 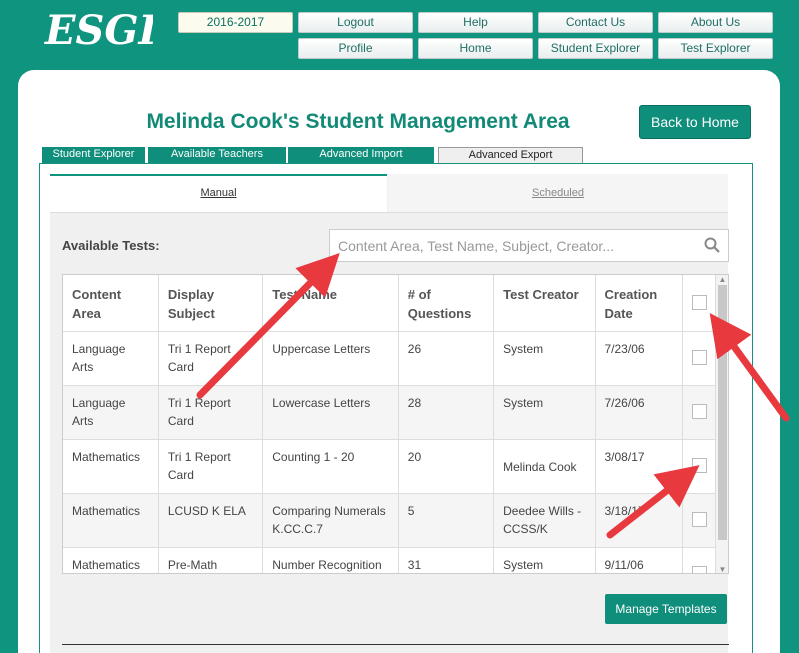 What do you see at coordinates (446, 560) in the screenshot?
I see `cell-questions: 31` at bounding box center [446, 560].